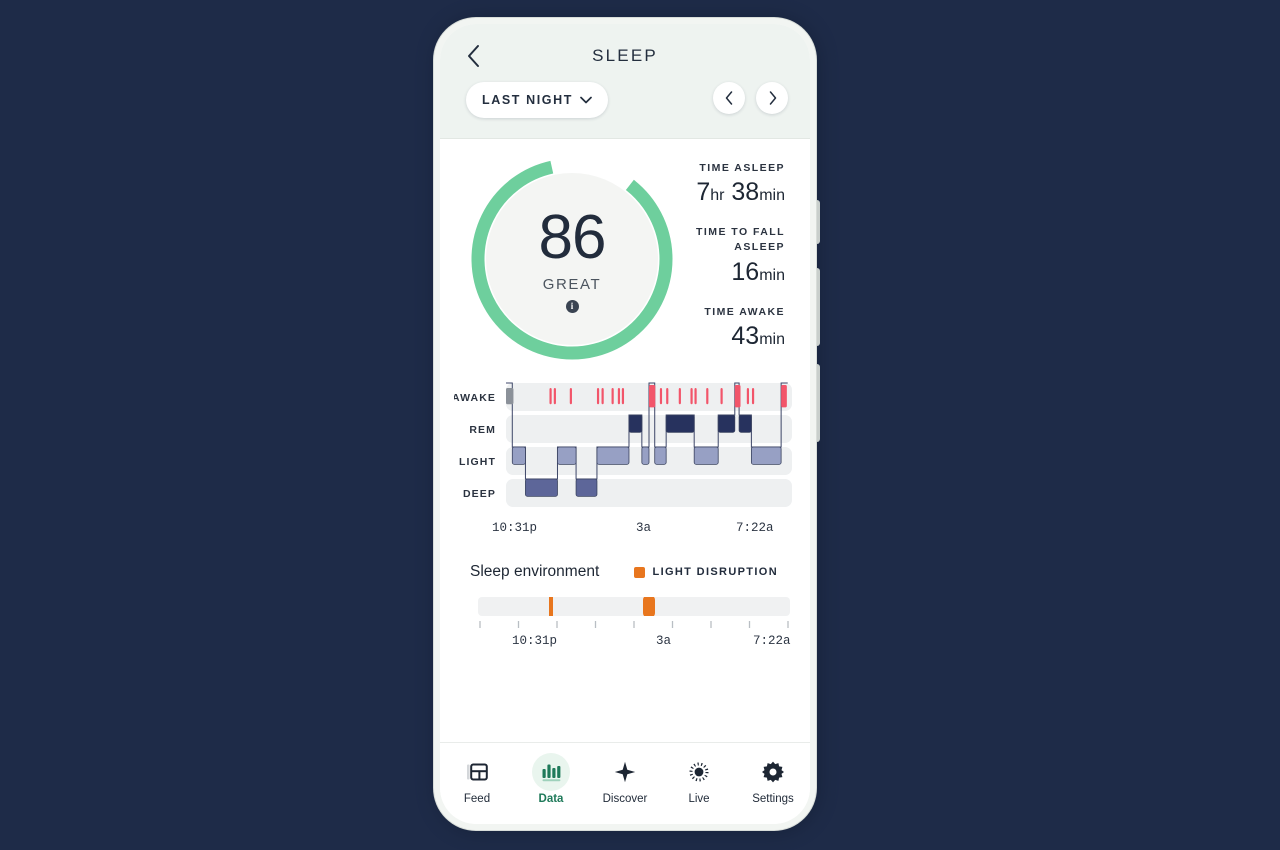 This screenshot has height=850, width=1280. Describe the element at coordinates (625, 799) in the screenshot. I see `nav-item-label: Discover` at that location.